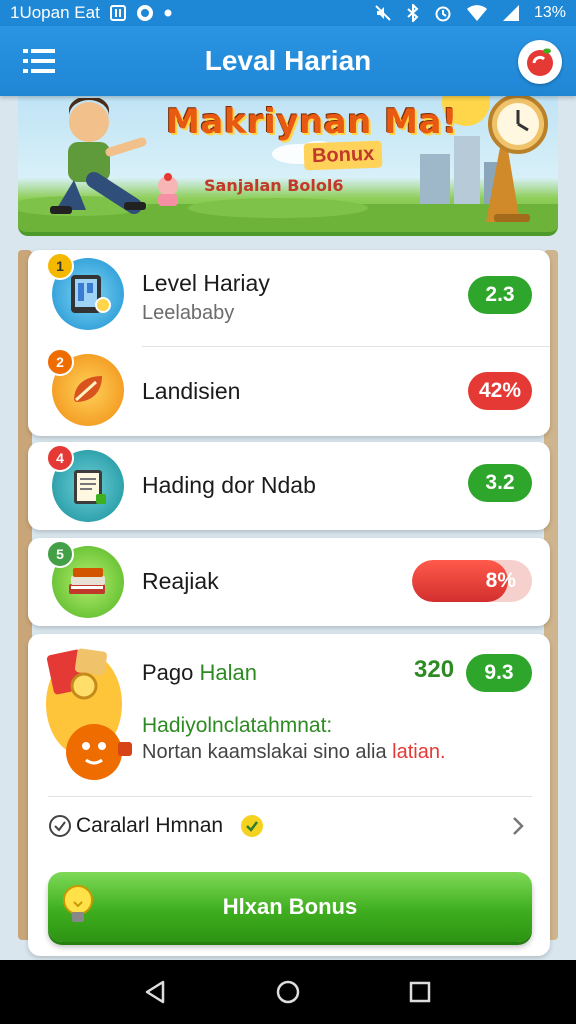 This screenshot has width=576, height=1024. I want to click on chat-icon, so click(145, 13).